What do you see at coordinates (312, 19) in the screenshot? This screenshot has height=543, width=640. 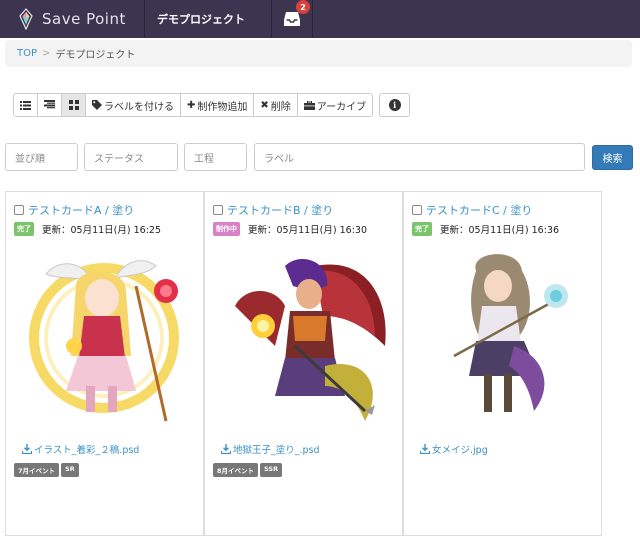 I see `nav-divider` at bounding box center [312, 19].